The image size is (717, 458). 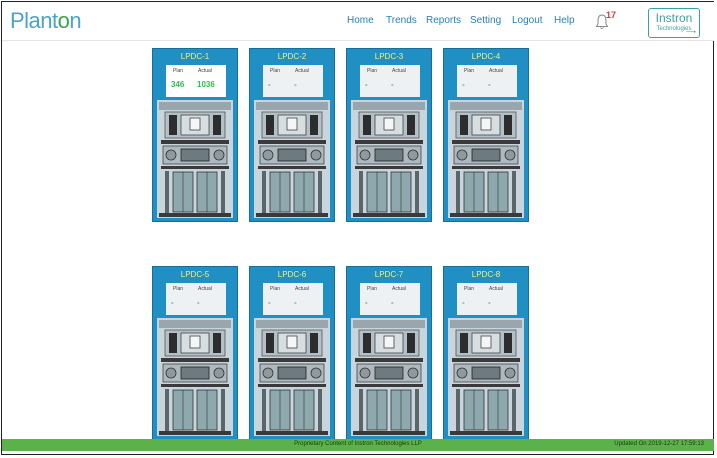 I want to click on arrow-icon: ⟶, so click(x=690, y=32).